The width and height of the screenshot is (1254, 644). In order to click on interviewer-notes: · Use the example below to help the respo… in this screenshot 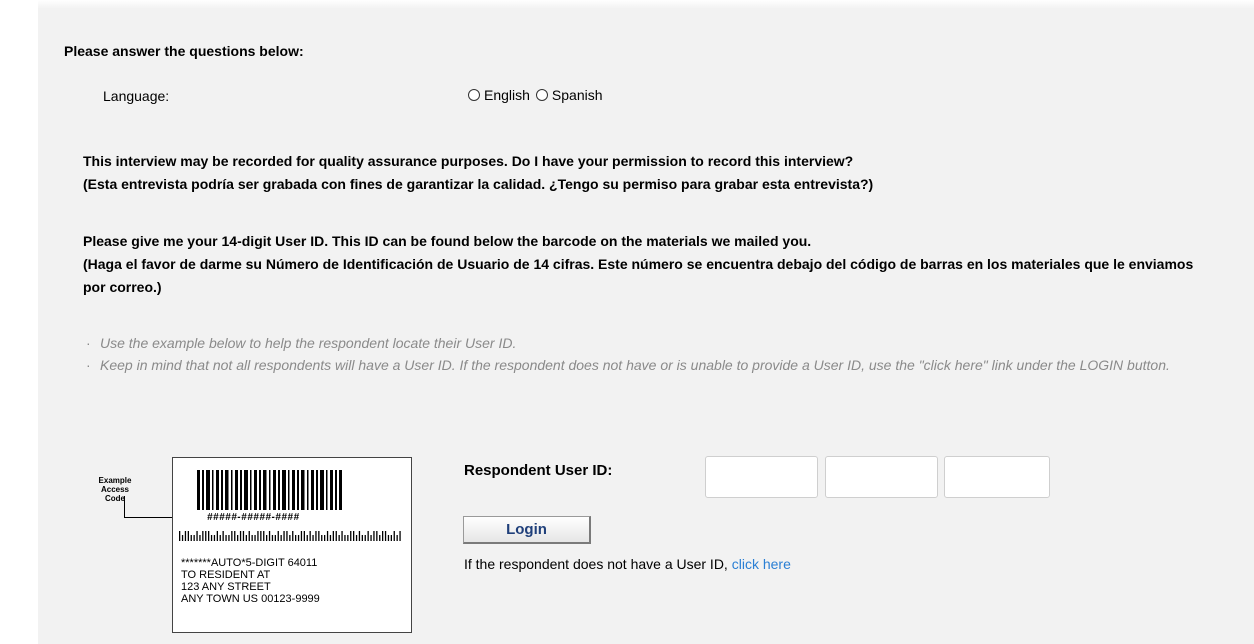, I will do `click(636, 354)`.